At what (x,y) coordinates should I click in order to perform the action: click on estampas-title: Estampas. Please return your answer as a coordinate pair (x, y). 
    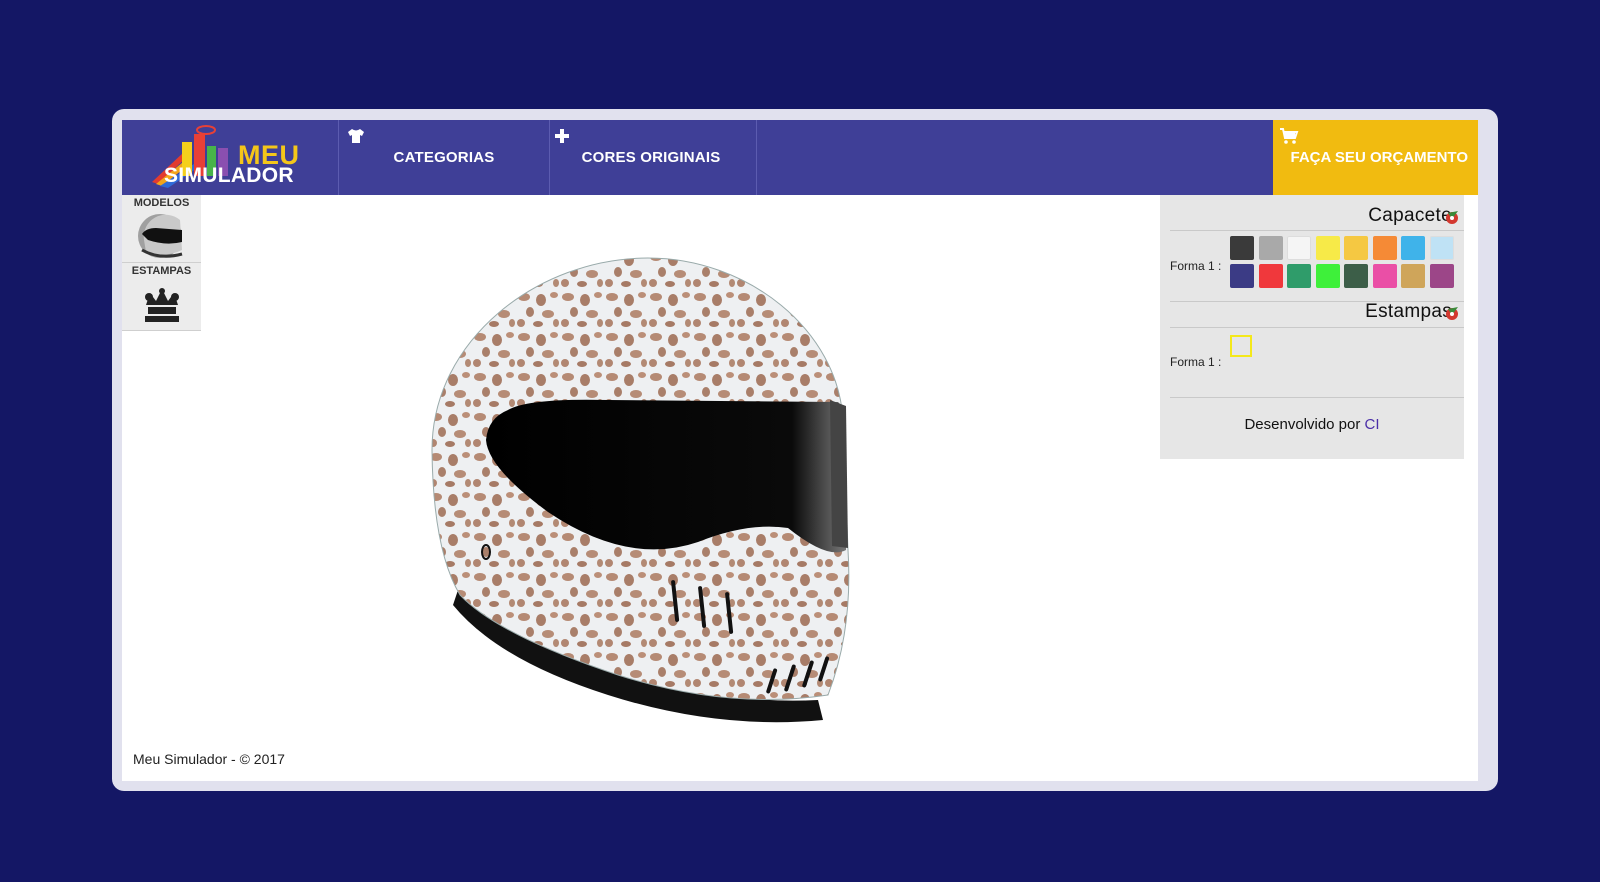
    Looking at the image, I should click on (1408, 311).